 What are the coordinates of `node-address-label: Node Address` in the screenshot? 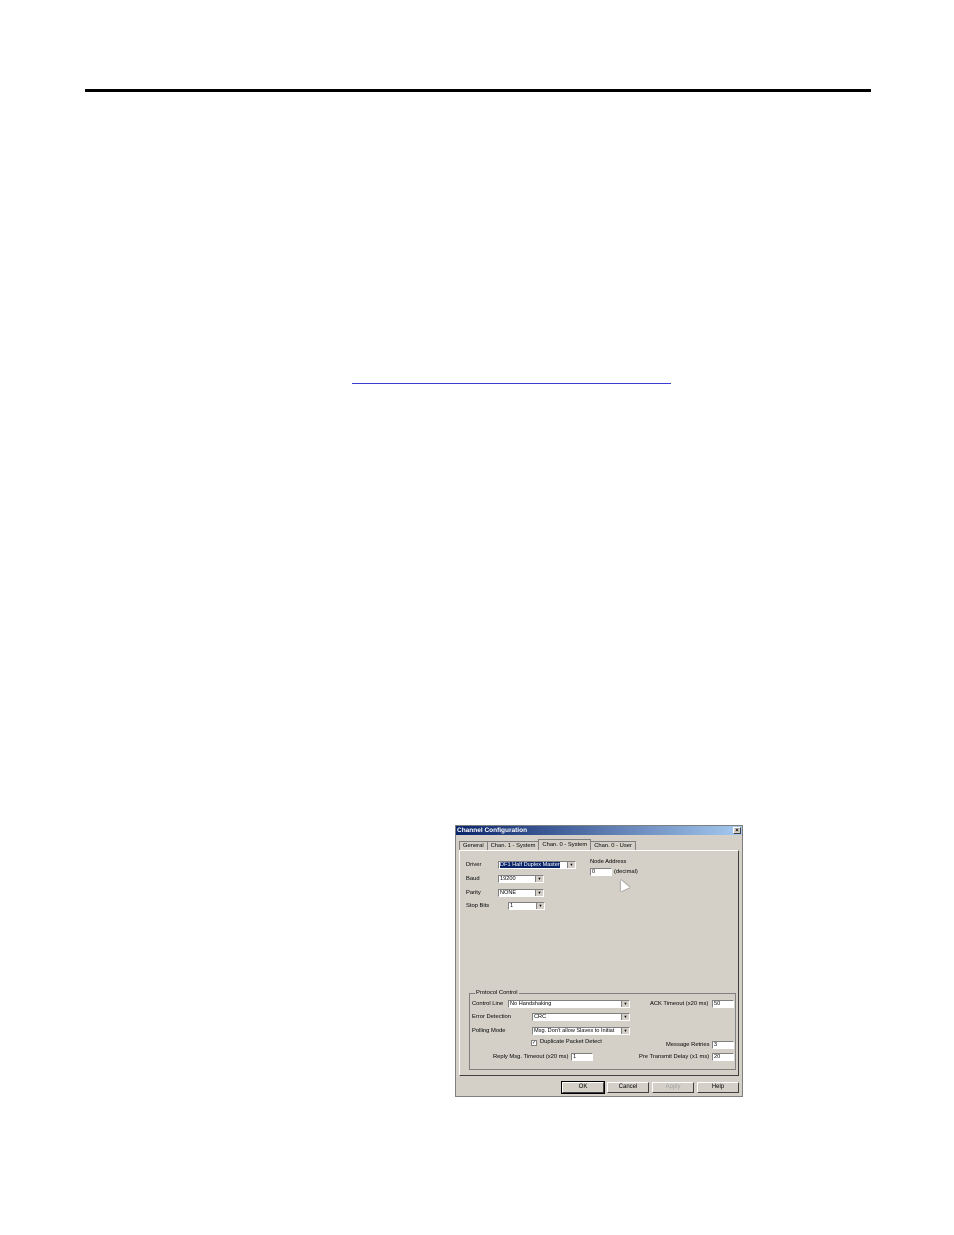 It's located at (608, 862).